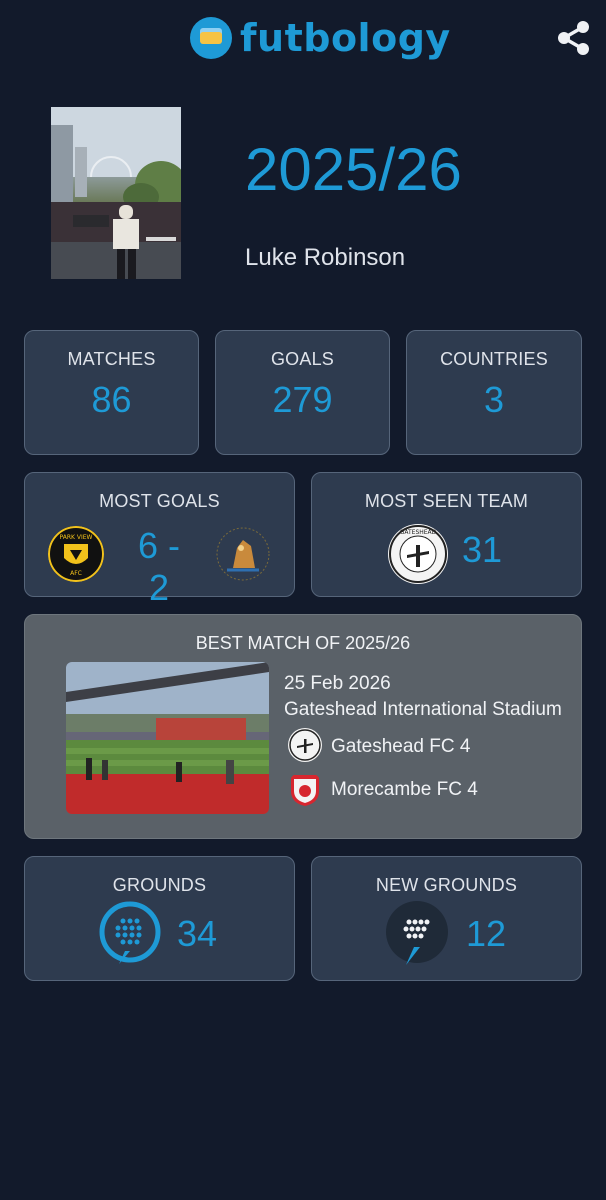 The width and height of the screenshot is (606, 1200). What do you see at coordinates (353, 169) in the screenshot?
I see `season-title: 2025/26` at bounding box center [353, 169].